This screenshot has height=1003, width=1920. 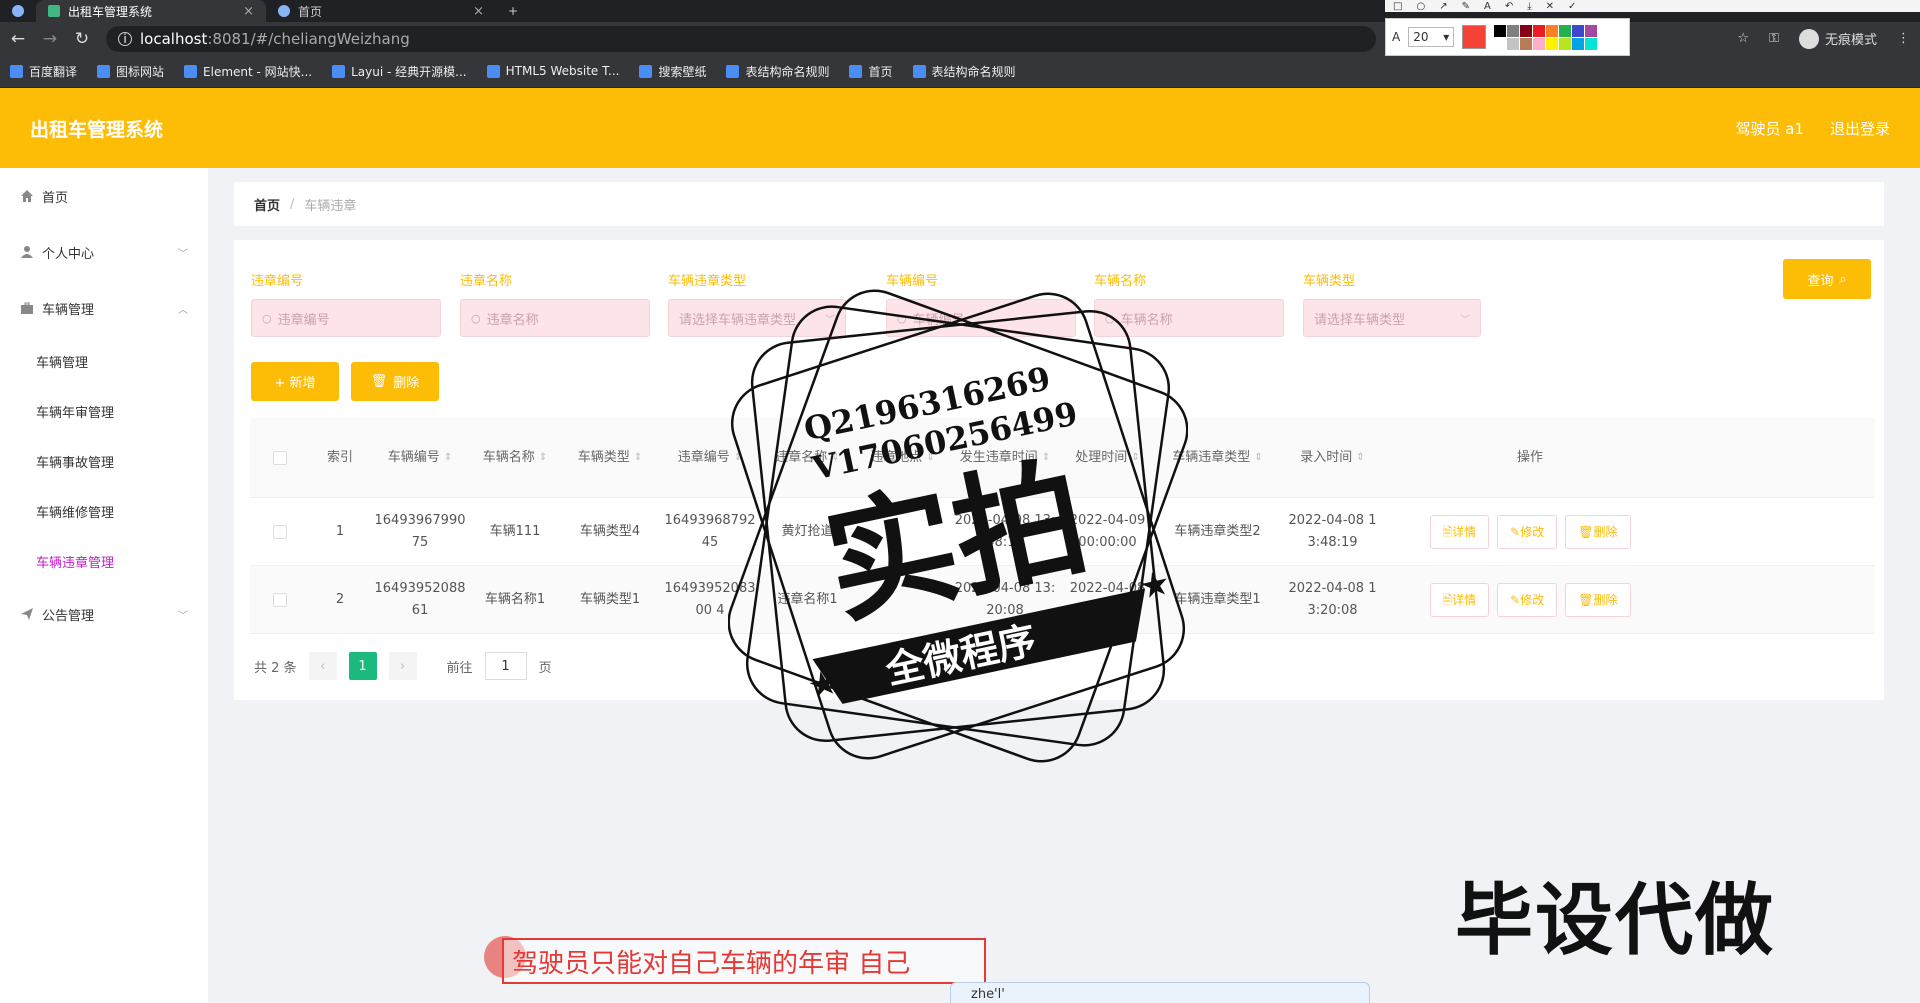 I want to click on column-header: 车辆编号 ⇕, so click(x=420, y=458).